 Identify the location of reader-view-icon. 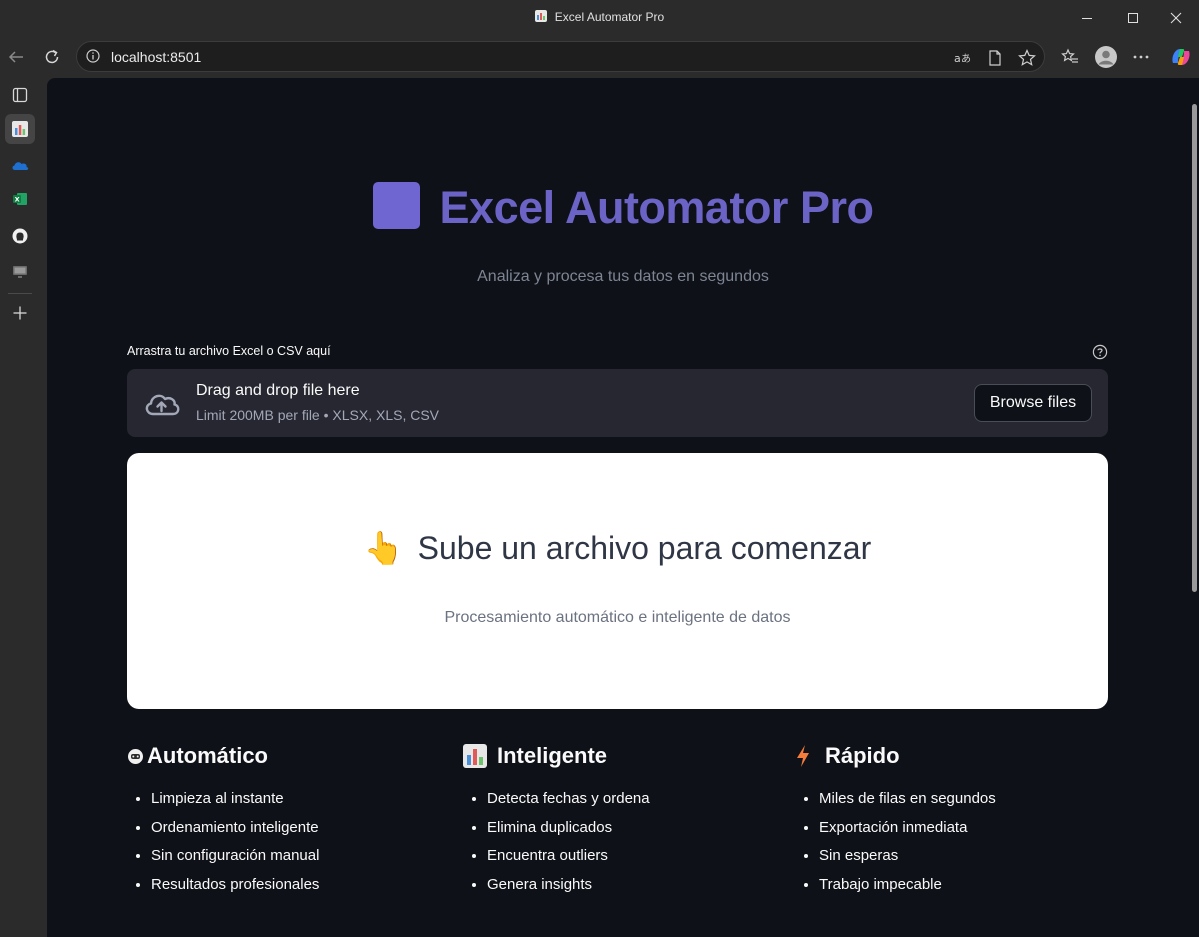
(995, 58).